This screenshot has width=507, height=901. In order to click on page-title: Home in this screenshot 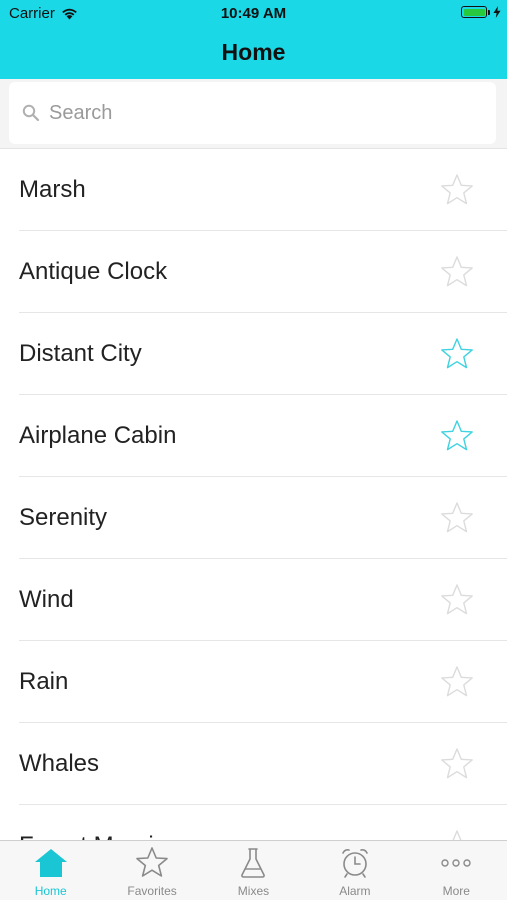, I will do `click(253, 52)`.